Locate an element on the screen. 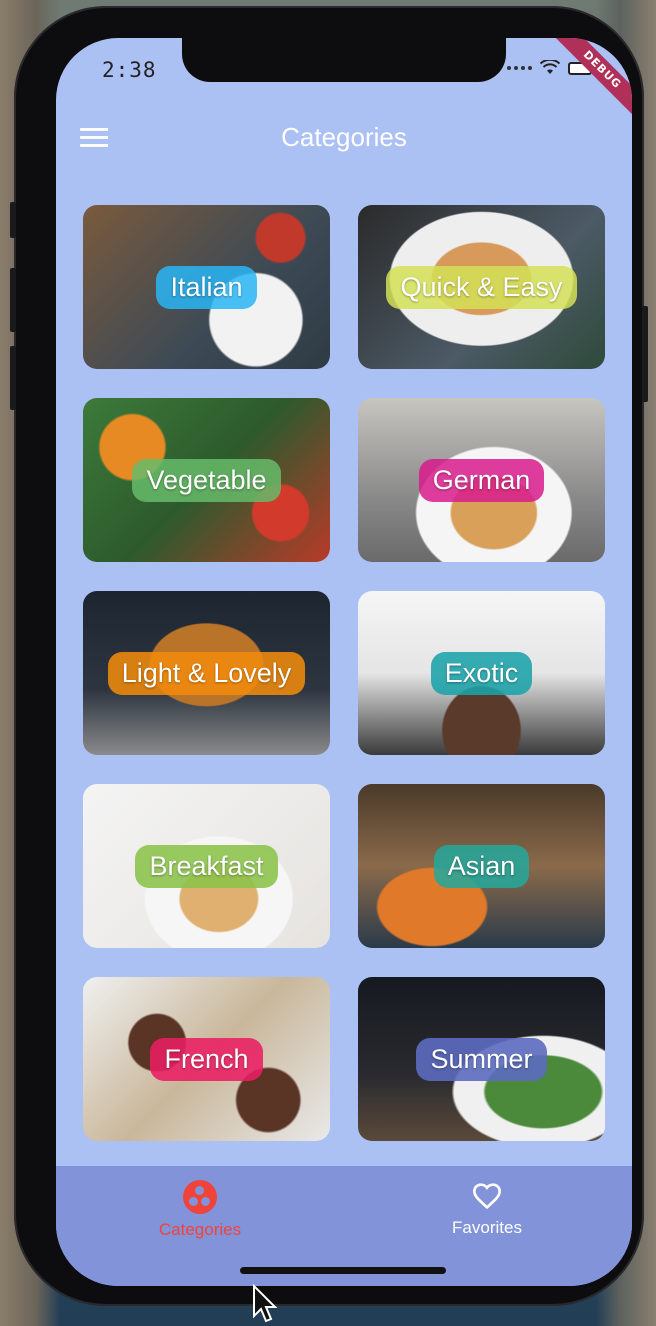 The height and width of the screenshot is (1326, 656). mute-switch is located at coordinates (13, 220).